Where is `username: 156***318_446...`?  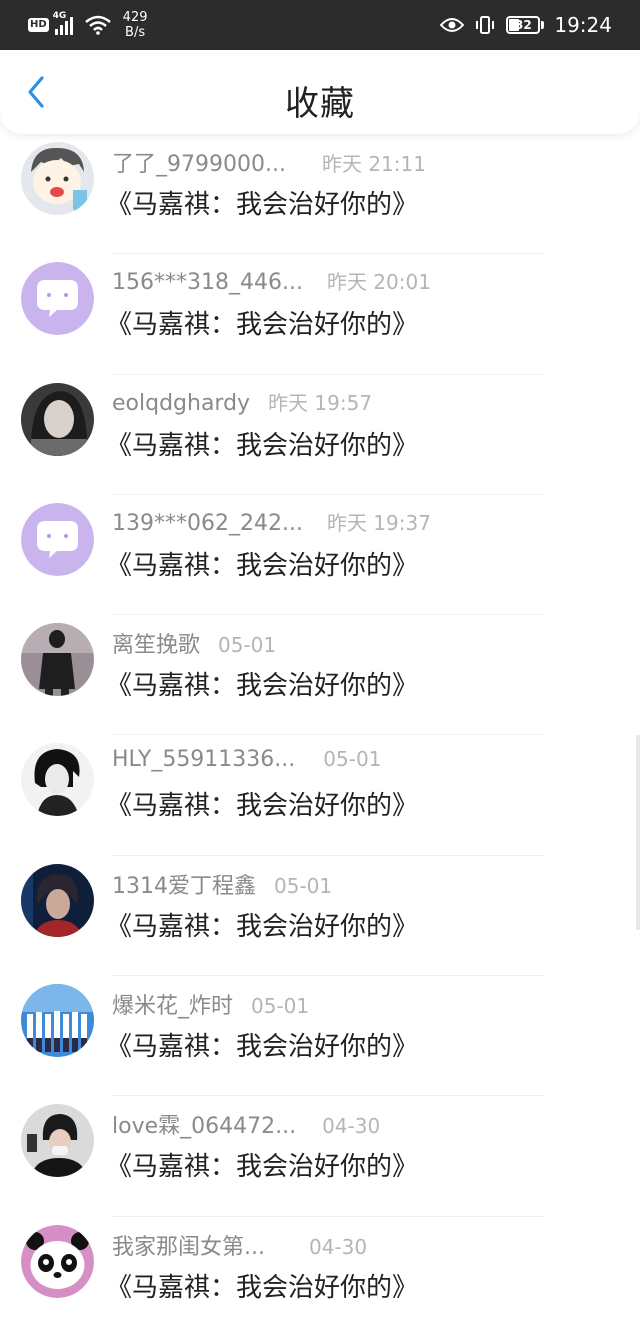 username: 156***318_446... is located at coordinates (207, 282).